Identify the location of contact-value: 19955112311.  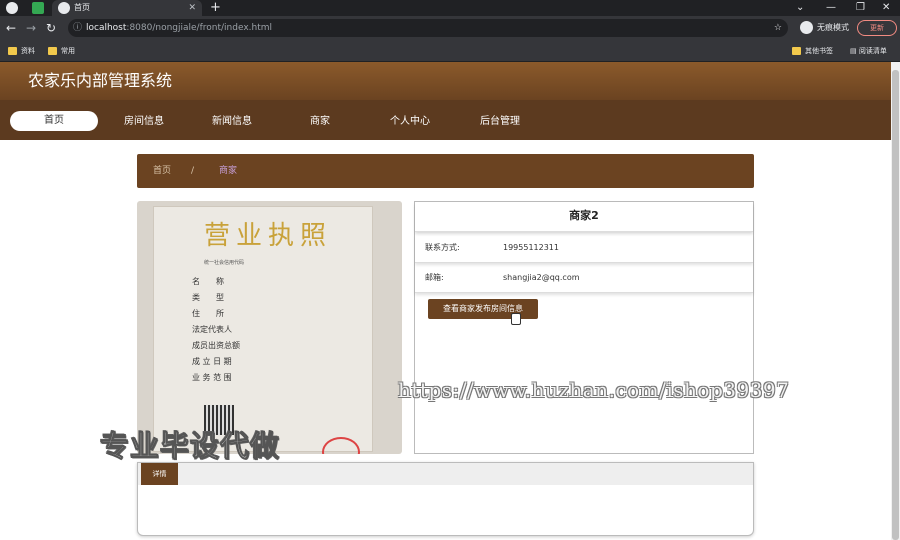
(531, 247).